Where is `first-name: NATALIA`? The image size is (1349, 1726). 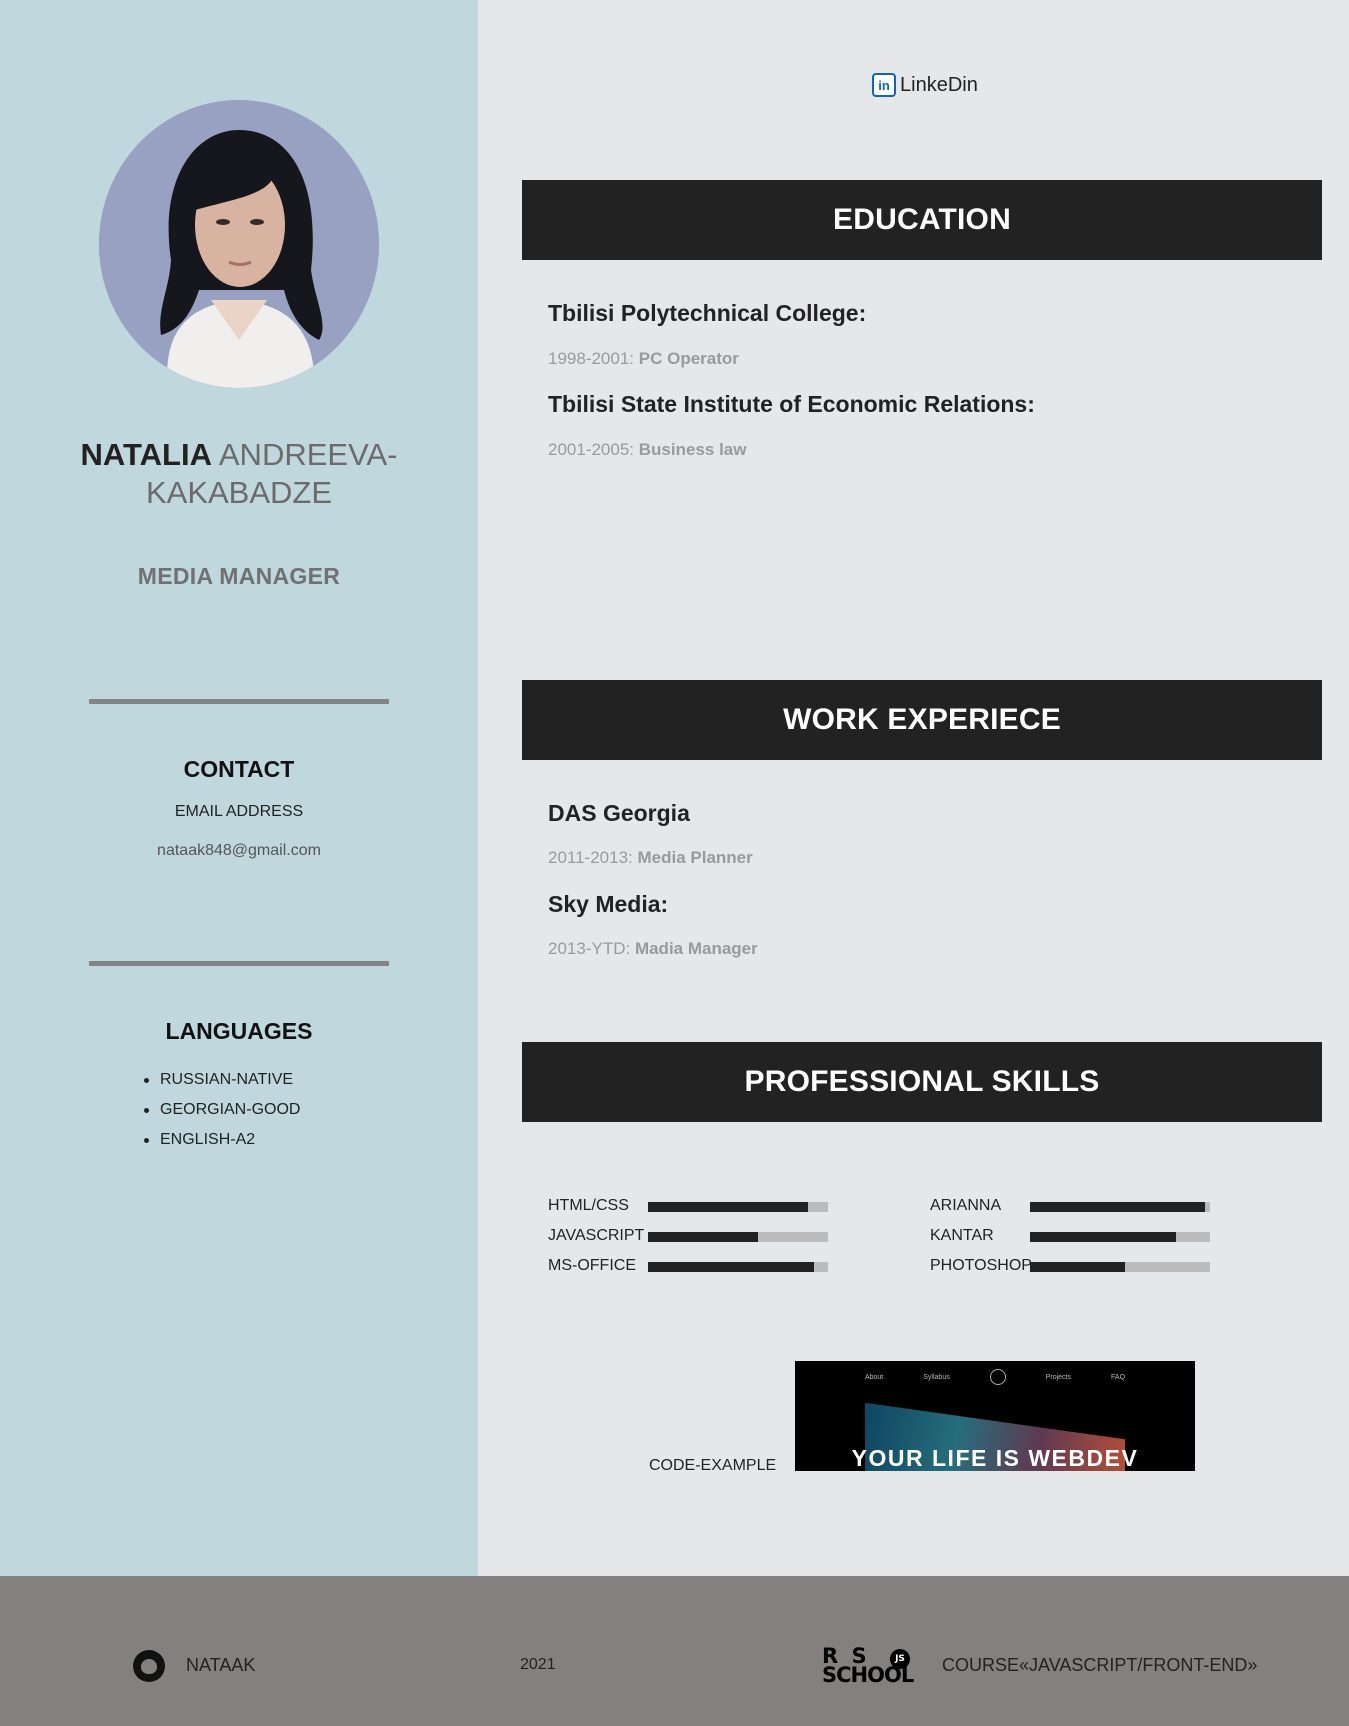
first-name: NATALIA is located at coordinates (146, 454).